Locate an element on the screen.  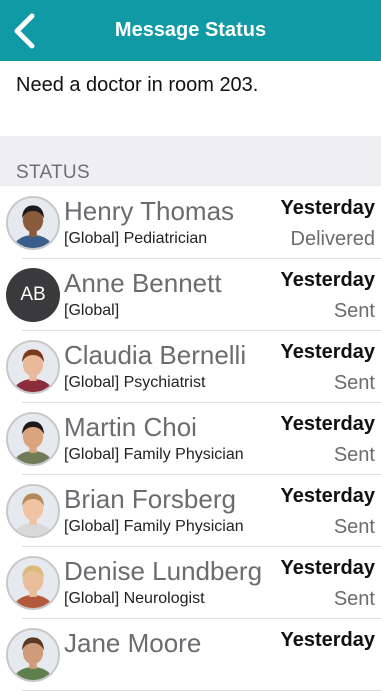
message-text: Need a doctor in room 203. is located at coordinates (137, 85).